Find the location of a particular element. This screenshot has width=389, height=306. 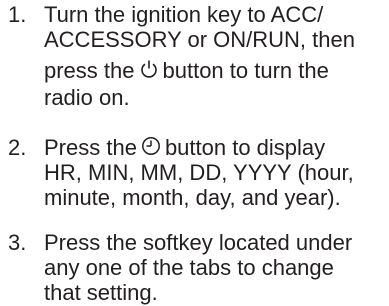

clock-icon is located at coordinates (151, 146).